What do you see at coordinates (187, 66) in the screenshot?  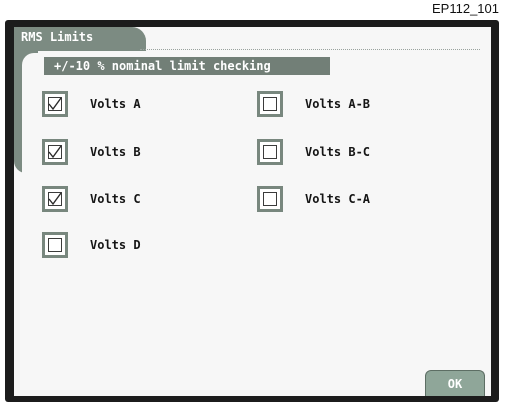 I see `limit-checking-banner: +/-10 % nominal limit checking` at bounding box center [187, 66].